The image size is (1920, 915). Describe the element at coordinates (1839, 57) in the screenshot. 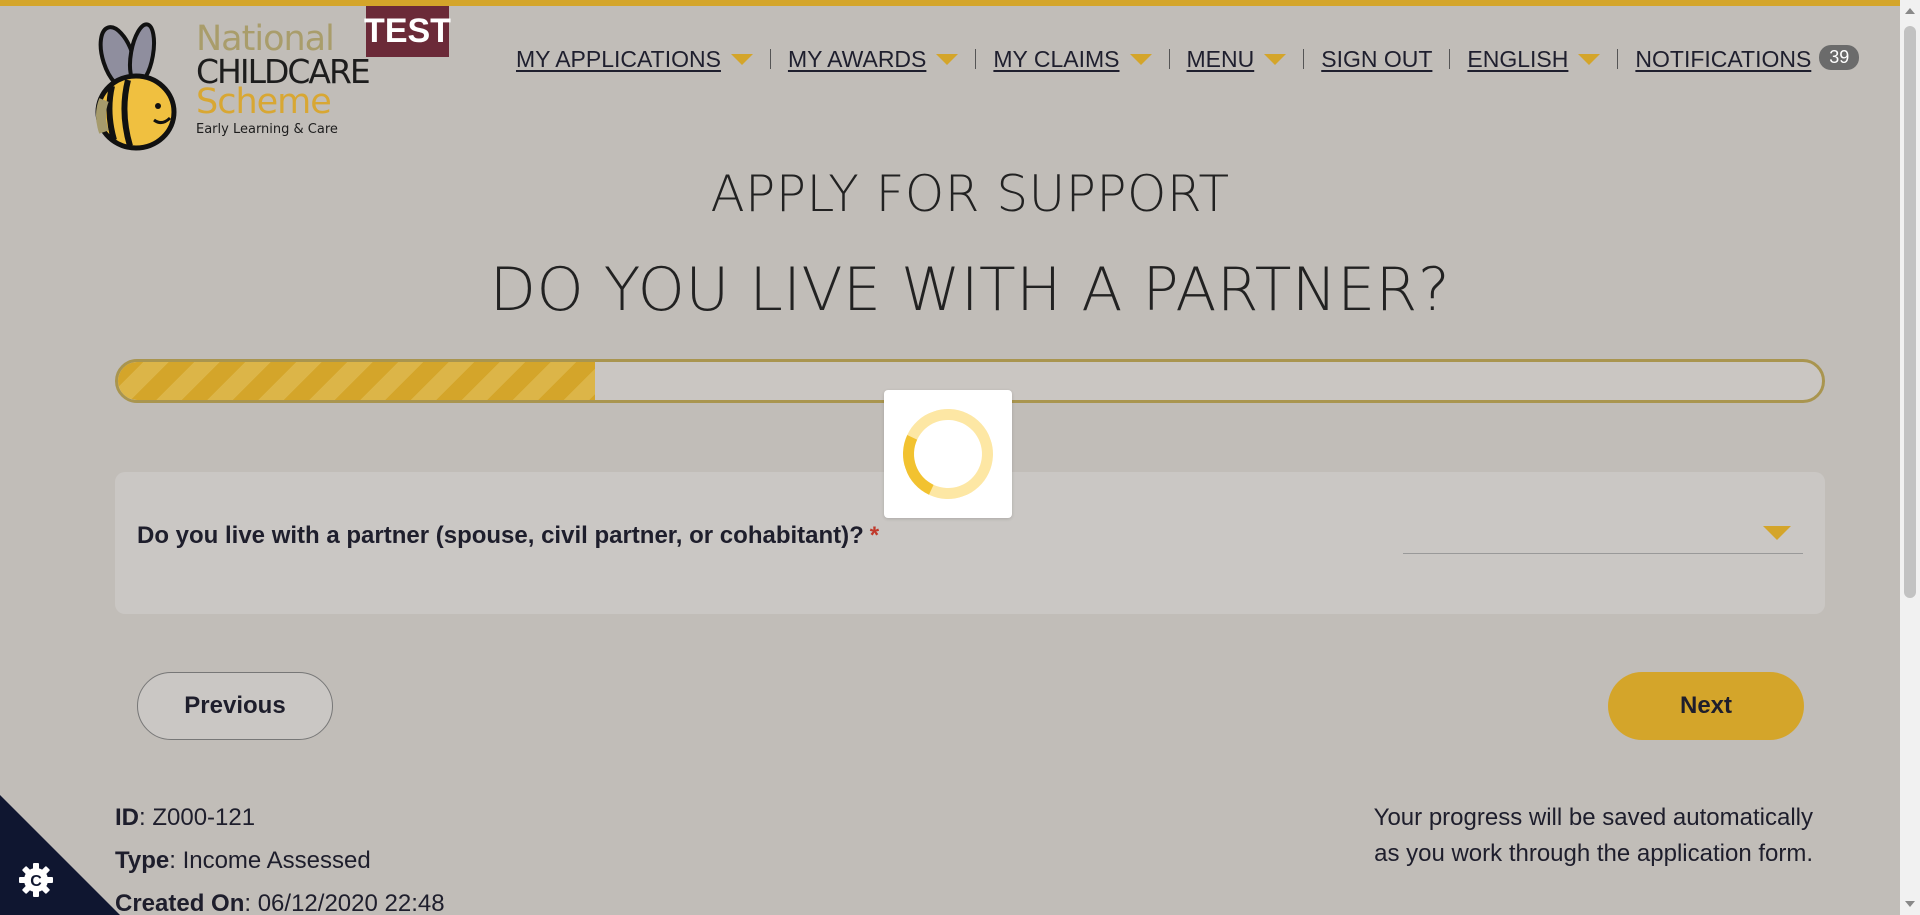

I see `notifications-count-badge: 39` at that location.